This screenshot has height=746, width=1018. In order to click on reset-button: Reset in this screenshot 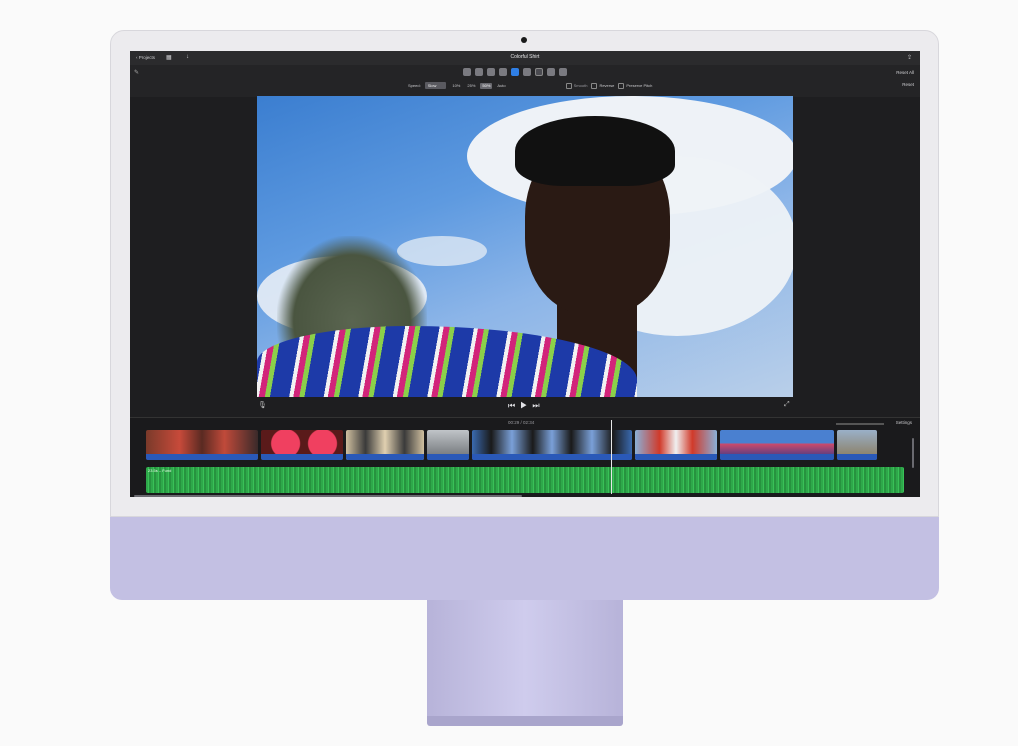, I will do `click(908, 84)`.